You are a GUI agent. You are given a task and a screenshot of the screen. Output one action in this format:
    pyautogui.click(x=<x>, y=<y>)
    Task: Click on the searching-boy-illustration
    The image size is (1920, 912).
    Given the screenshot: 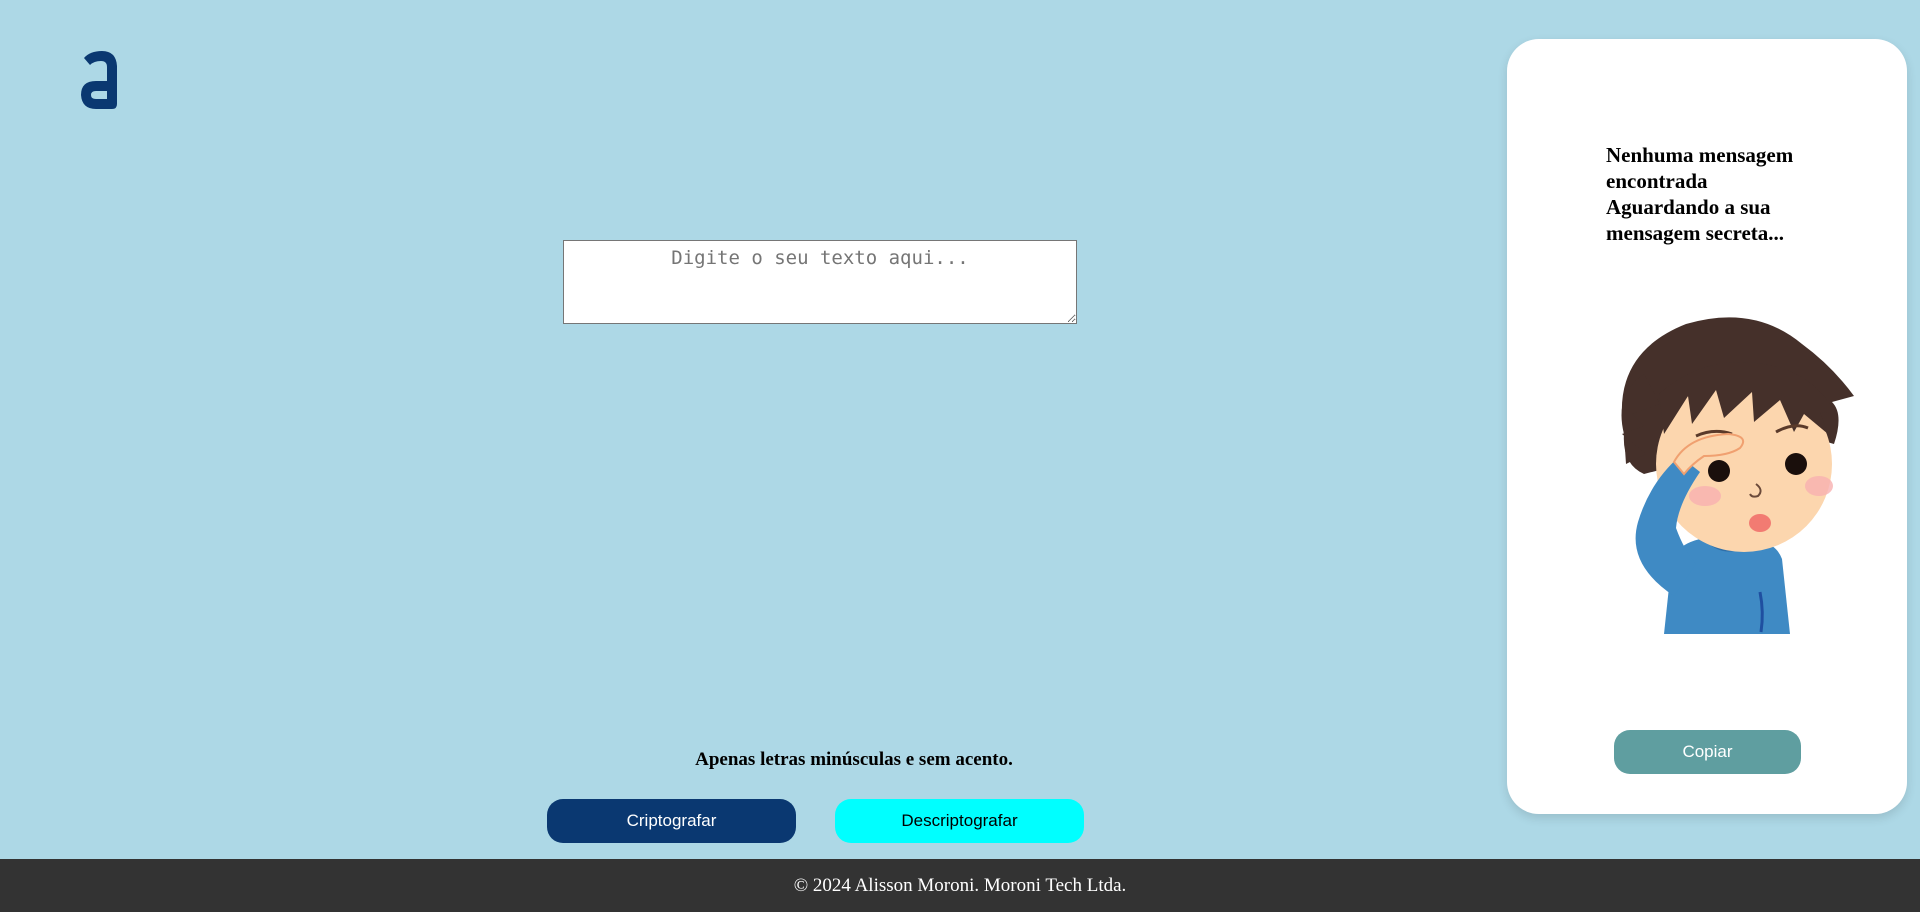 What is the action you would take?
    pyautogui.click(x=1731, y=474)
    